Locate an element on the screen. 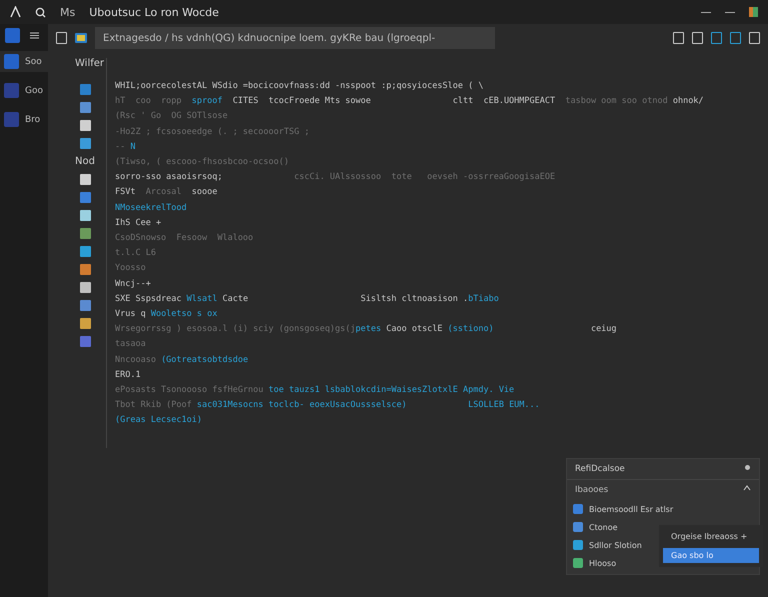 This screenshot has height=597, width=768. code-line: Wncj--+ is located at coordinates (133, 284).